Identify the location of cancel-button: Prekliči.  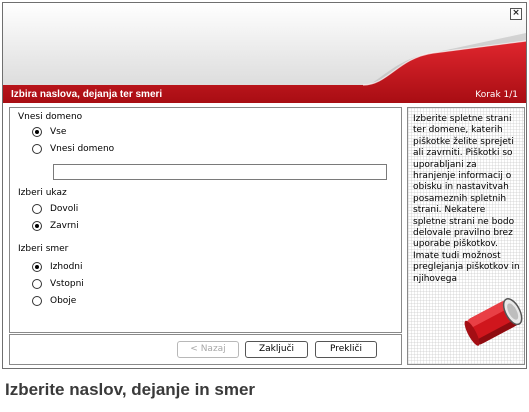
(346, 349).